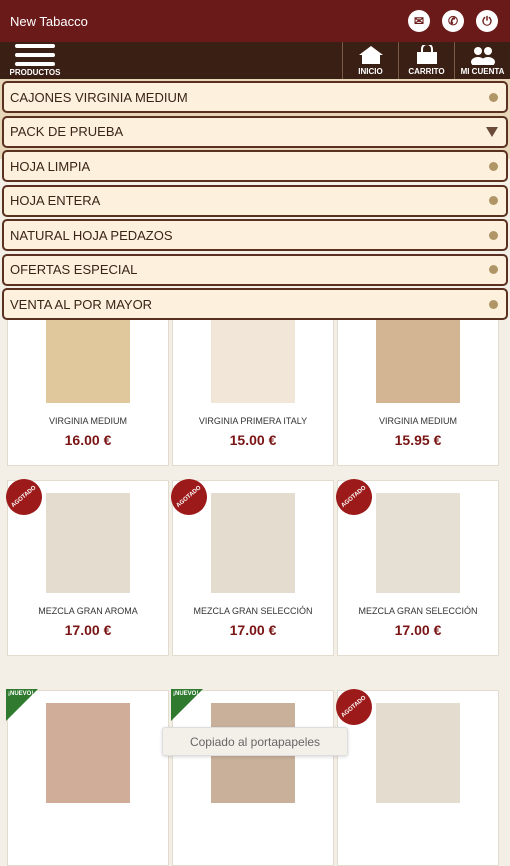  What do you see at coordinates (88, 611) in the screenshot?
I see `product-name: MEZCLA GRAN AROMA` at bounding box center [88, 611].